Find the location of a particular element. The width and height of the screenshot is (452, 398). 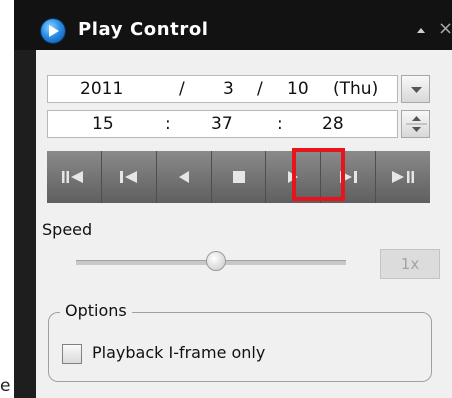

date-weekday: (Thu) is located at coordinates (356, 89).